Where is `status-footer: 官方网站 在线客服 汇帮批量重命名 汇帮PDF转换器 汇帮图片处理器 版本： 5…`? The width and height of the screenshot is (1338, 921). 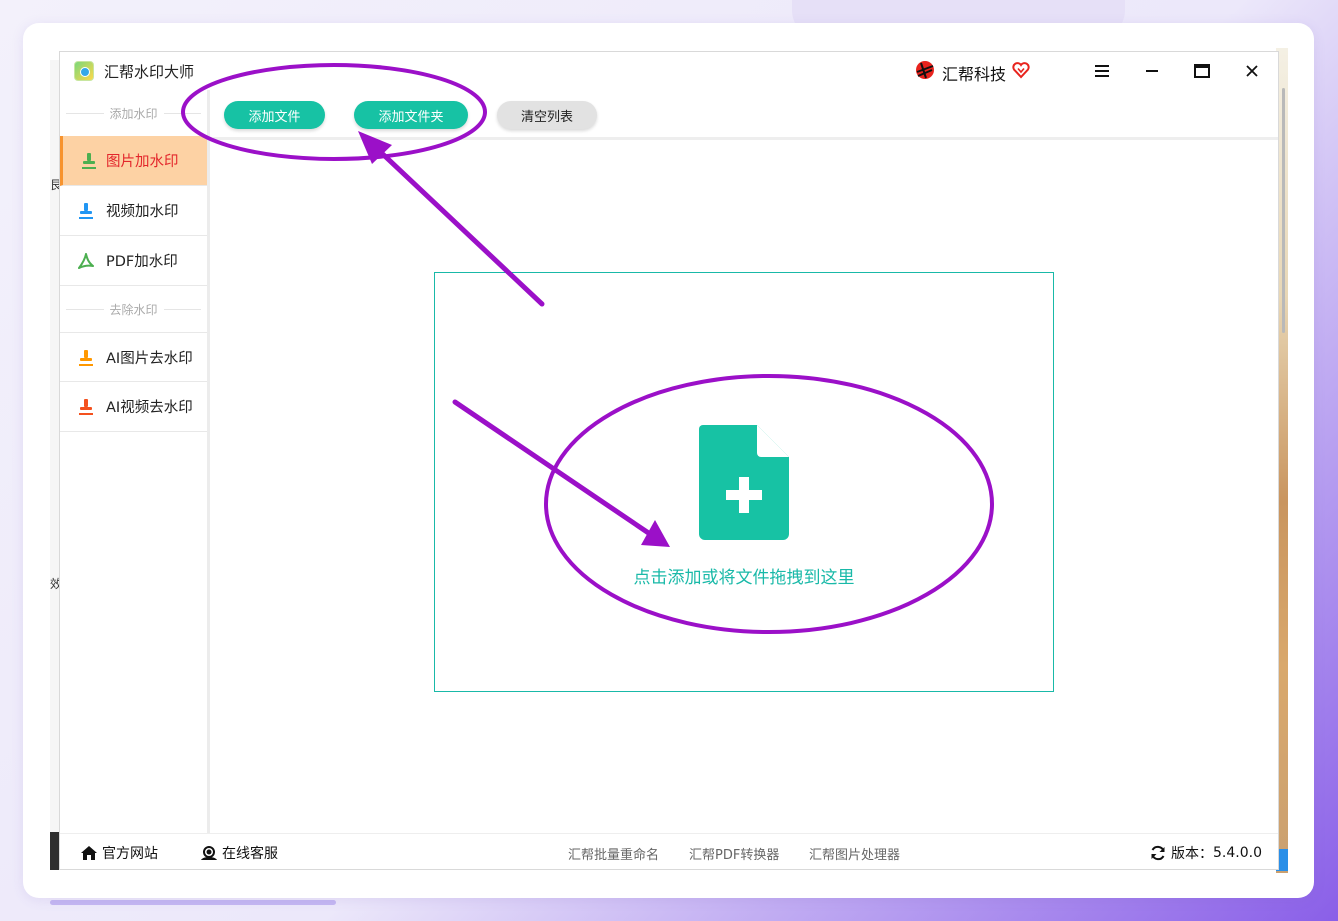
status-footer: 官方网站 在线客服 汇帮批量重命名 汇帮PDF转换器 汇帮图片处理器 版本： 5… is located at coordinates (669, 851).